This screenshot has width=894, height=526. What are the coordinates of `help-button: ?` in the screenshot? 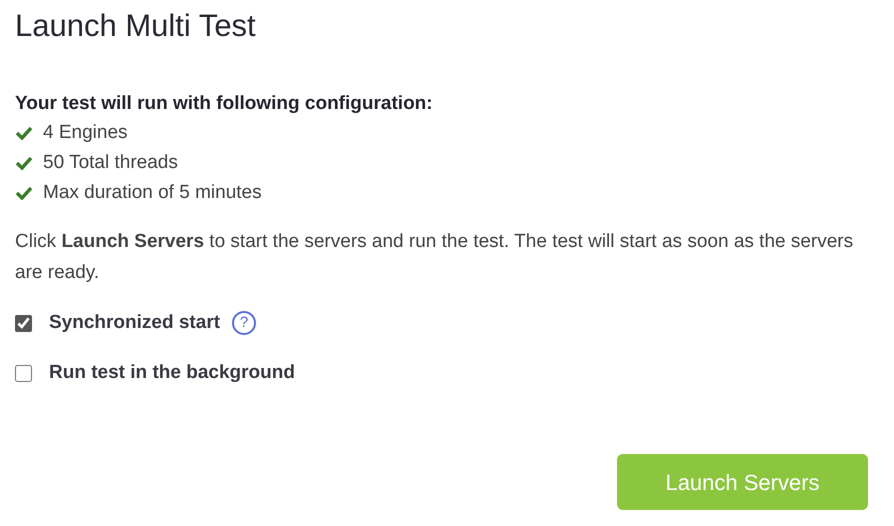 It's located at (244, 323).